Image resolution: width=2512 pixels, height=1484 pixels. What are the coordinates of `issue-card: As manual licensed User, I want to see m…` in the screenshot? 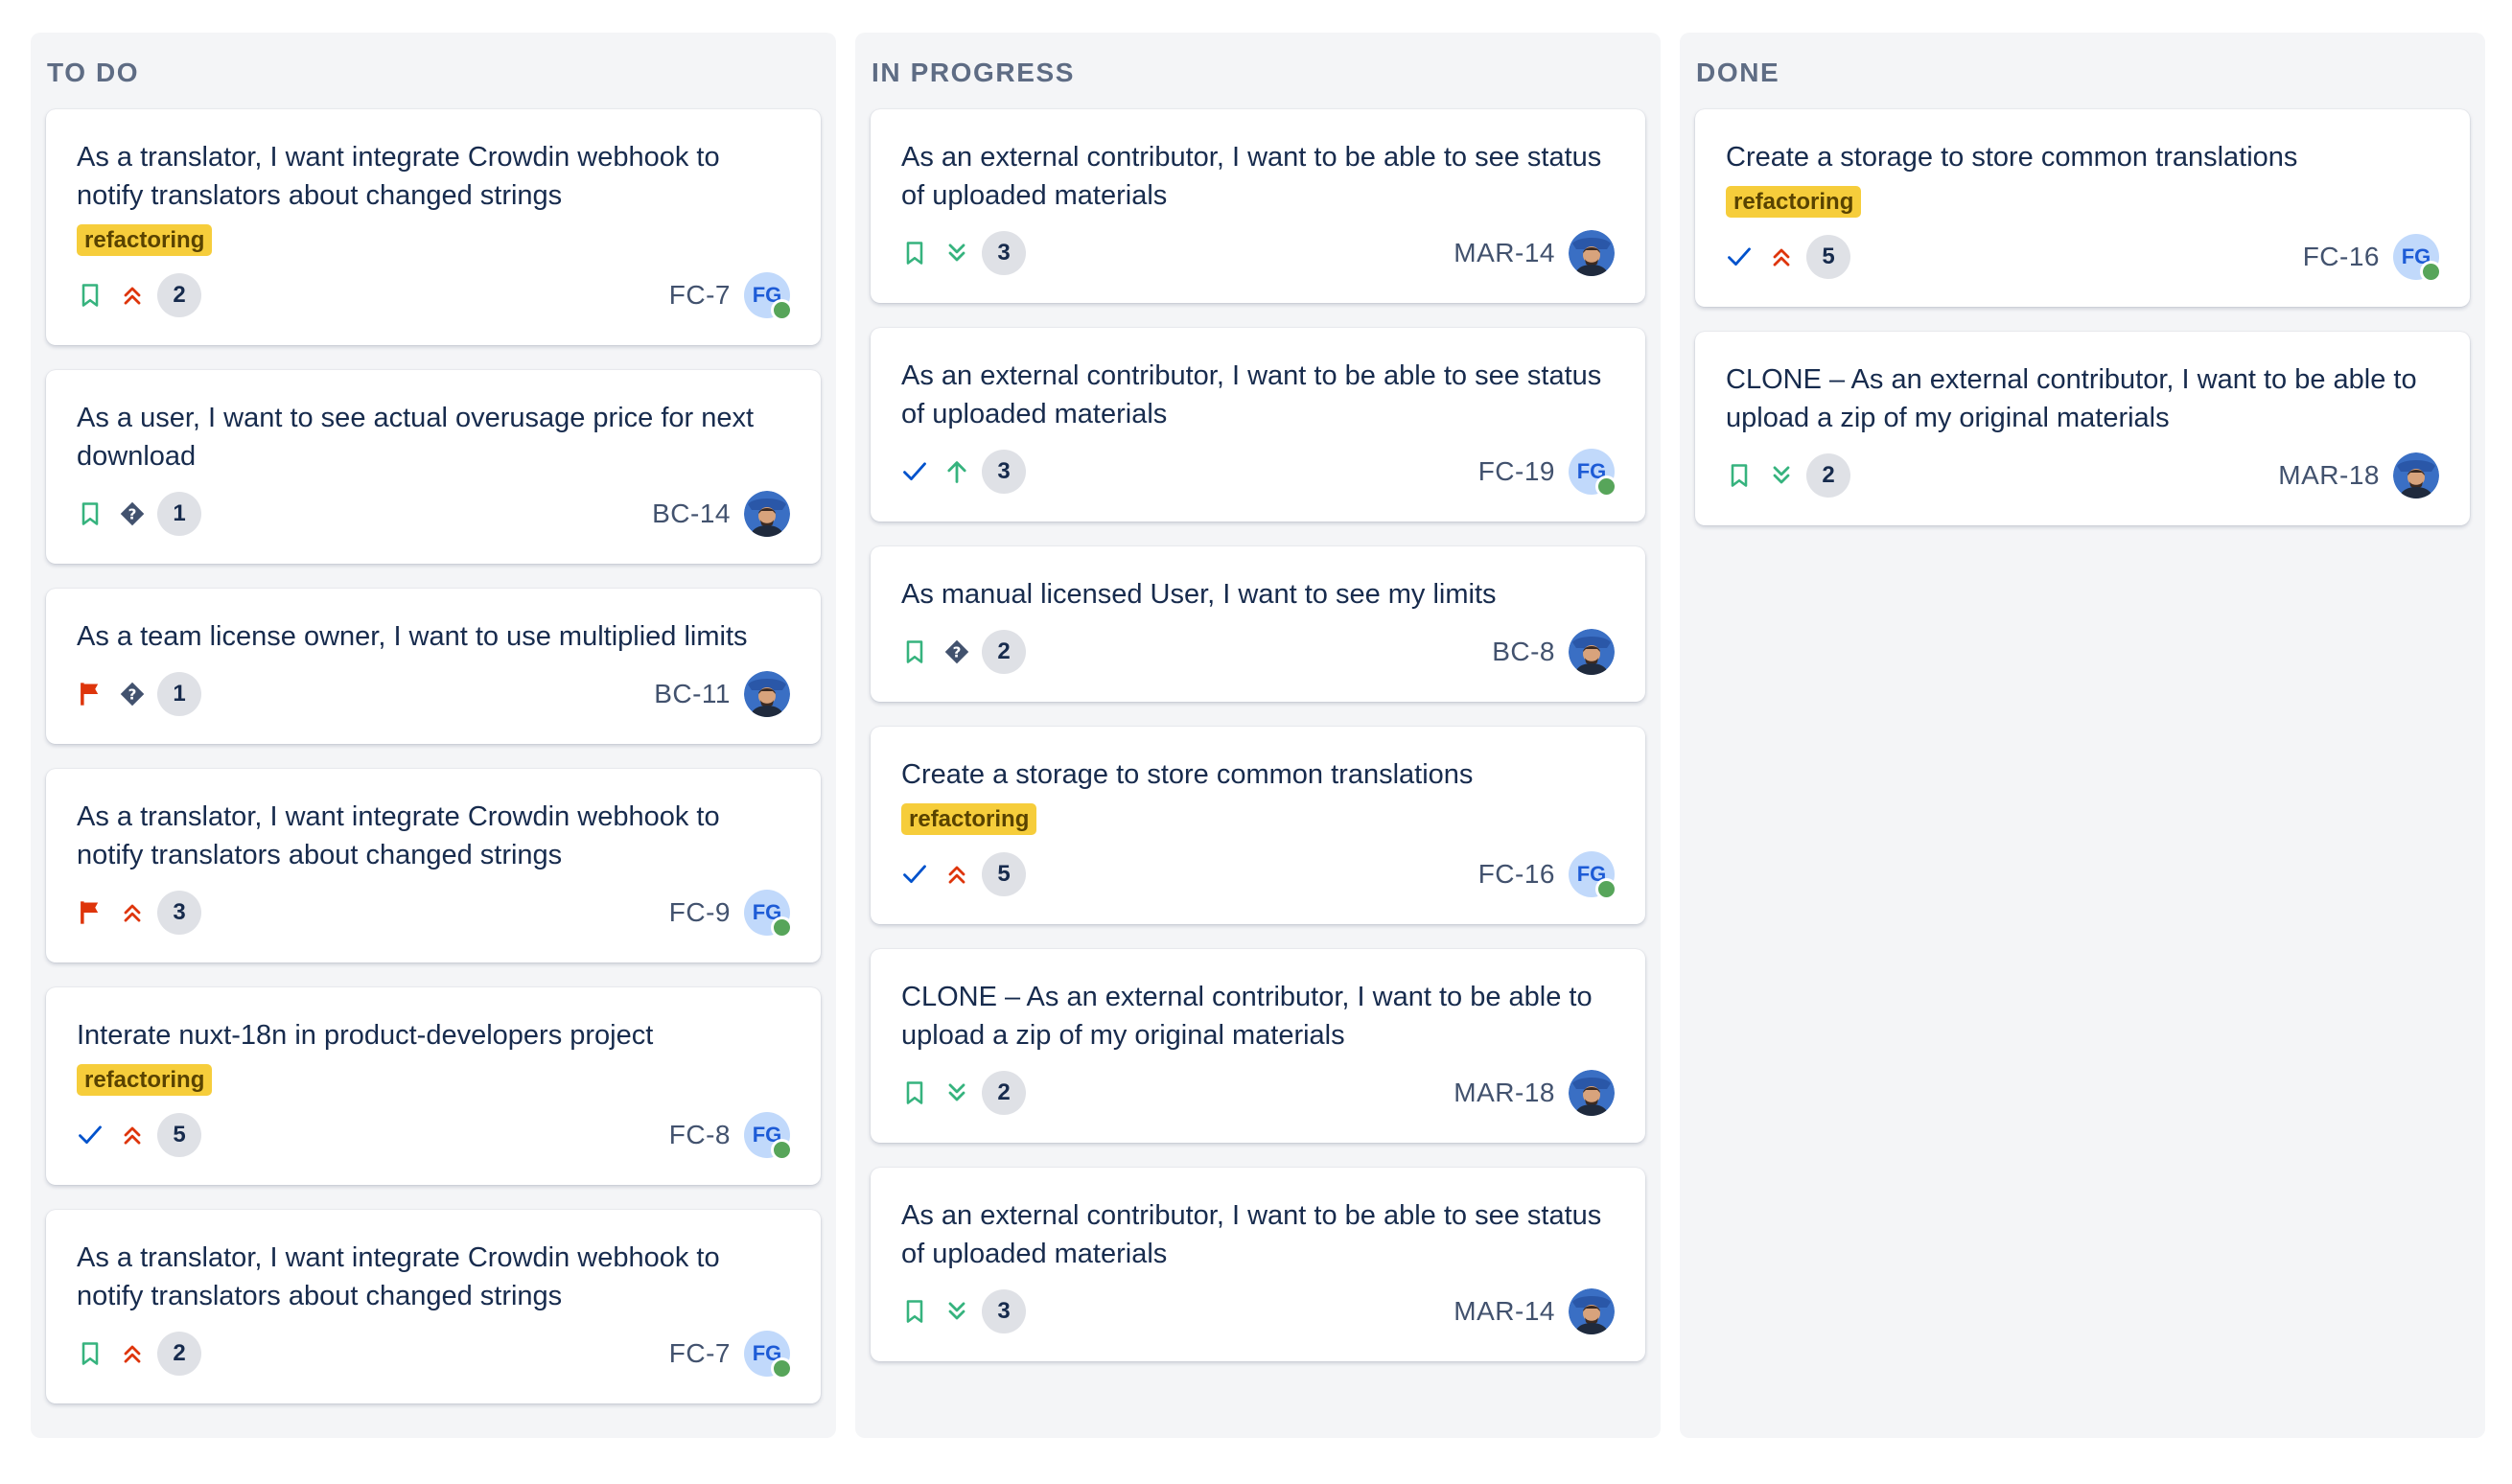 It's located at (1258, 624).